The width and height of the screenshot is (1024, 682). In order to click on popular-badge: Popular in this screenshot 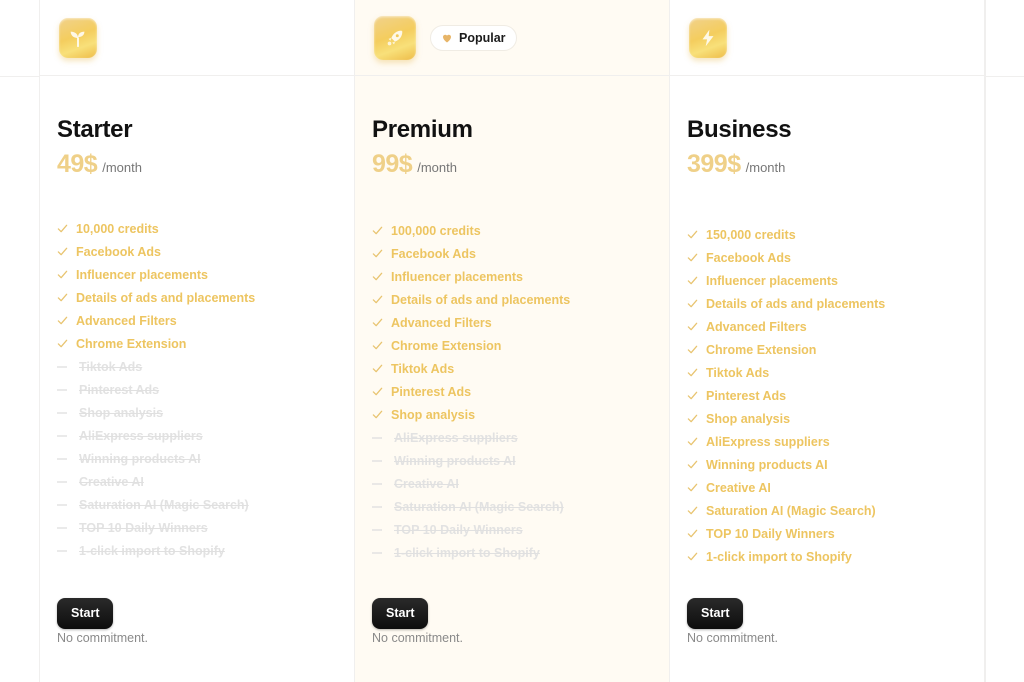, I will do `click(473, 37)`.